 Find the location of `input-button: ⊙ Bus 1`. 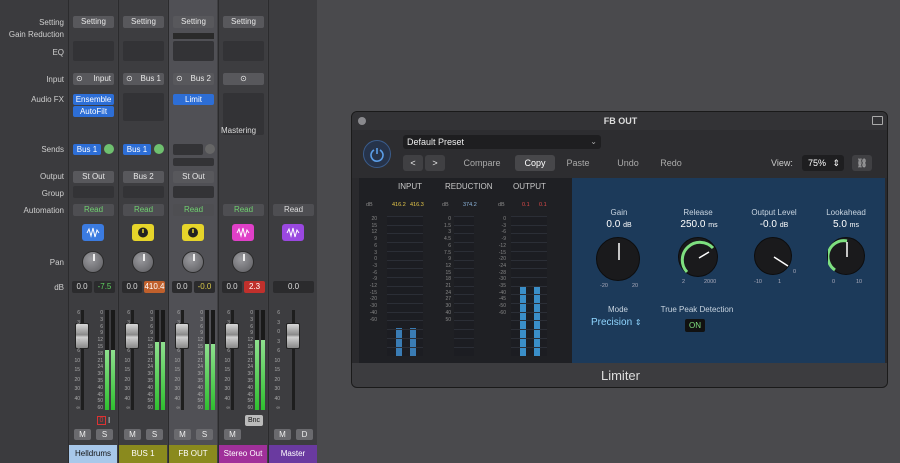

input-button: ⊙ Bus 1 is located at coordinates (143, 79).